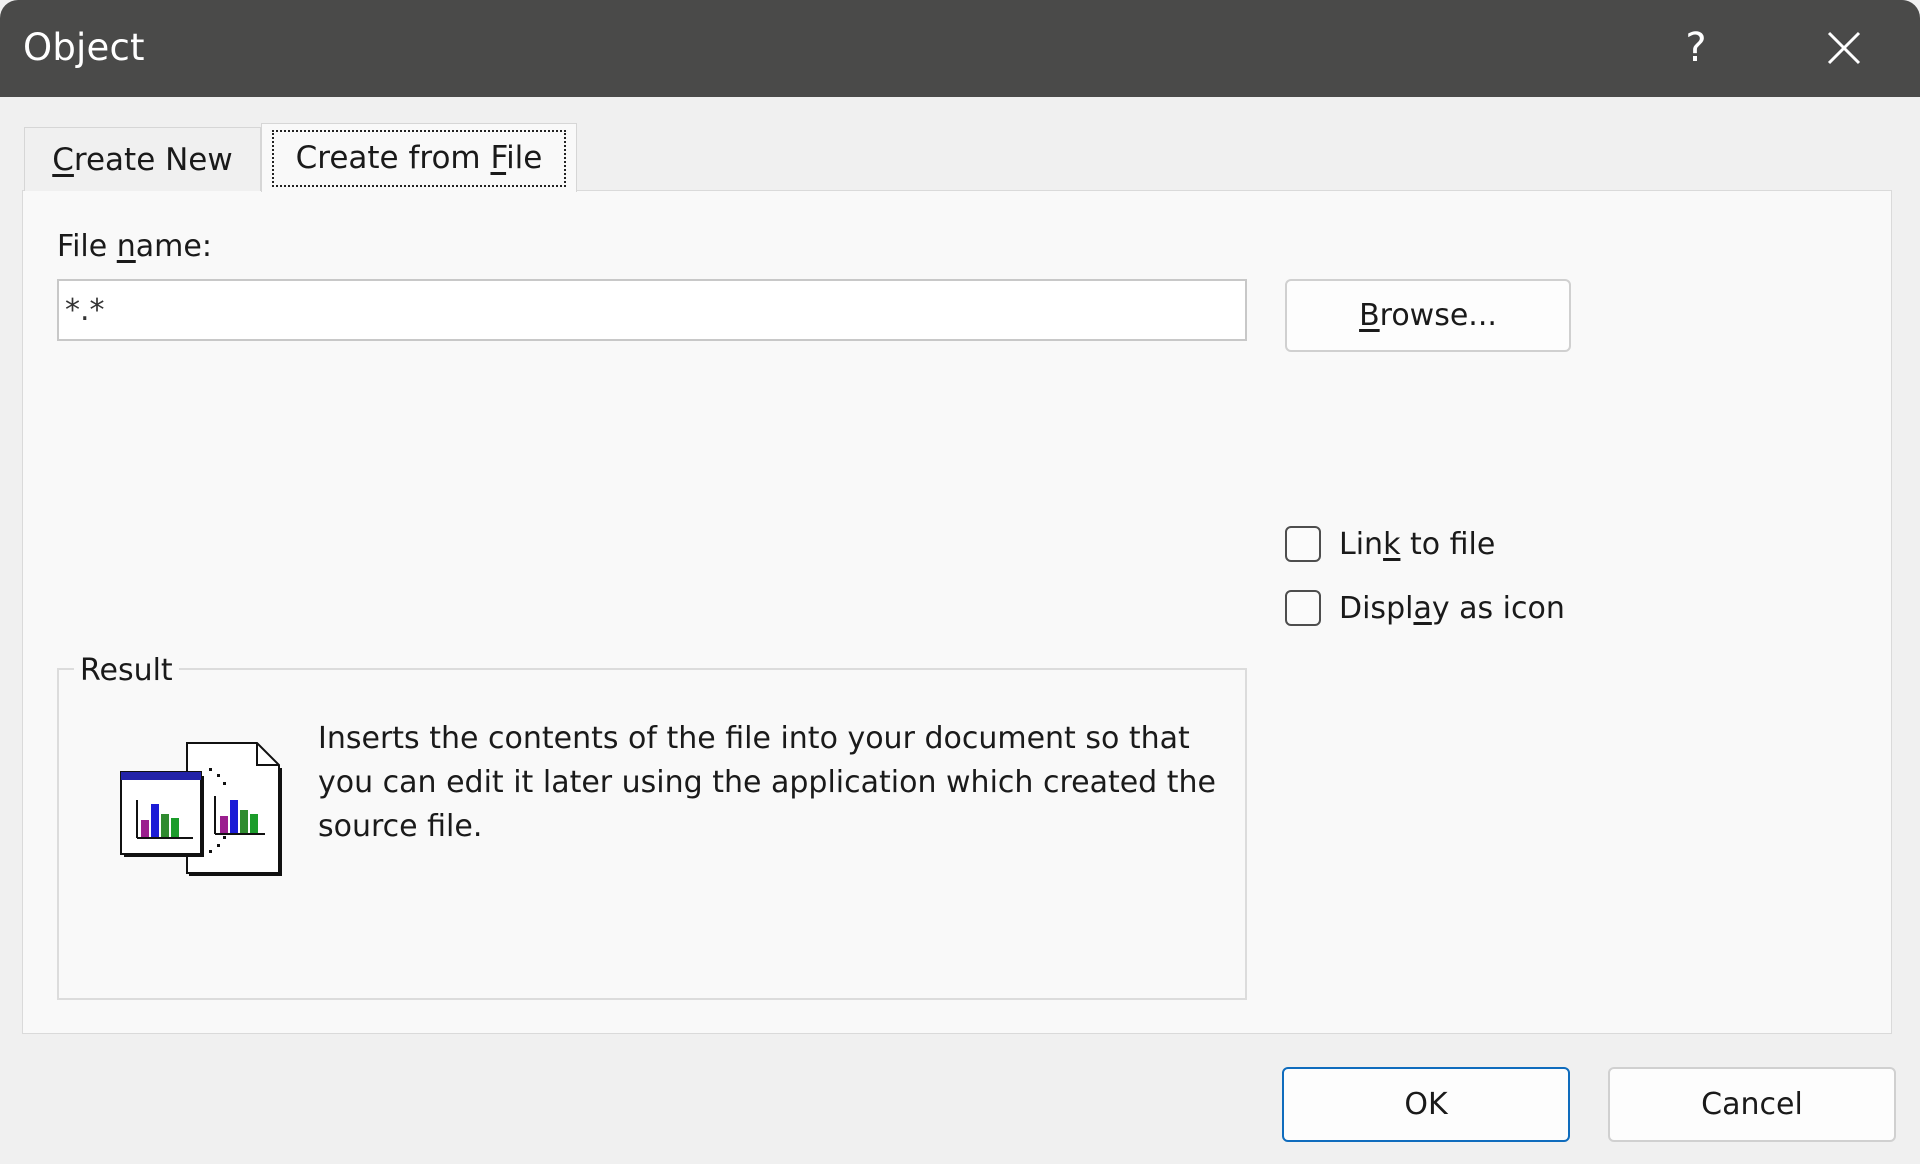 This screenshot has width=1920, height=1164. I want to click on link-to-file-checkbox, so click(1303, 544).